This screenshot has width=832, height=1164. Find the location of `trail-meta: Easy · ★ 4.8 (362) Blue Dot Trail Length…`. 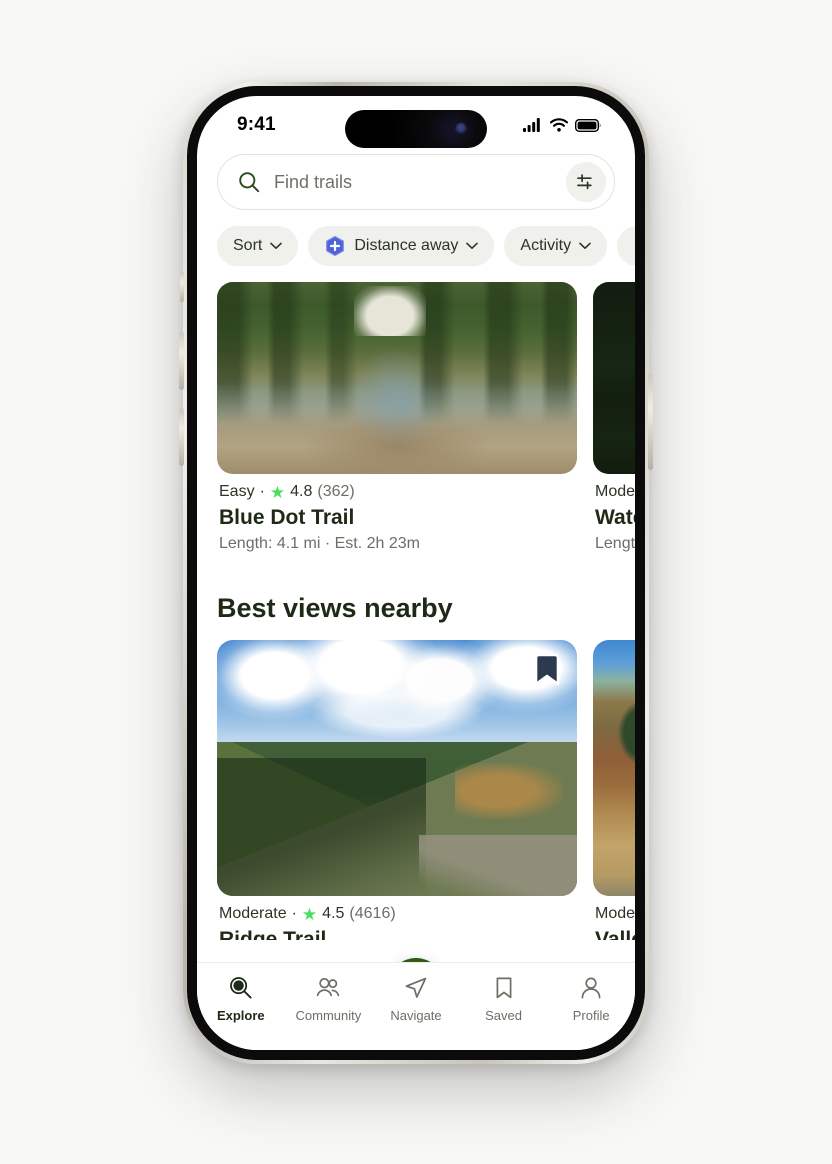

trail-meta: Easy · ★ 4.8 (362) Blue Dot Trail Length… is located at coordinates (397, 513).